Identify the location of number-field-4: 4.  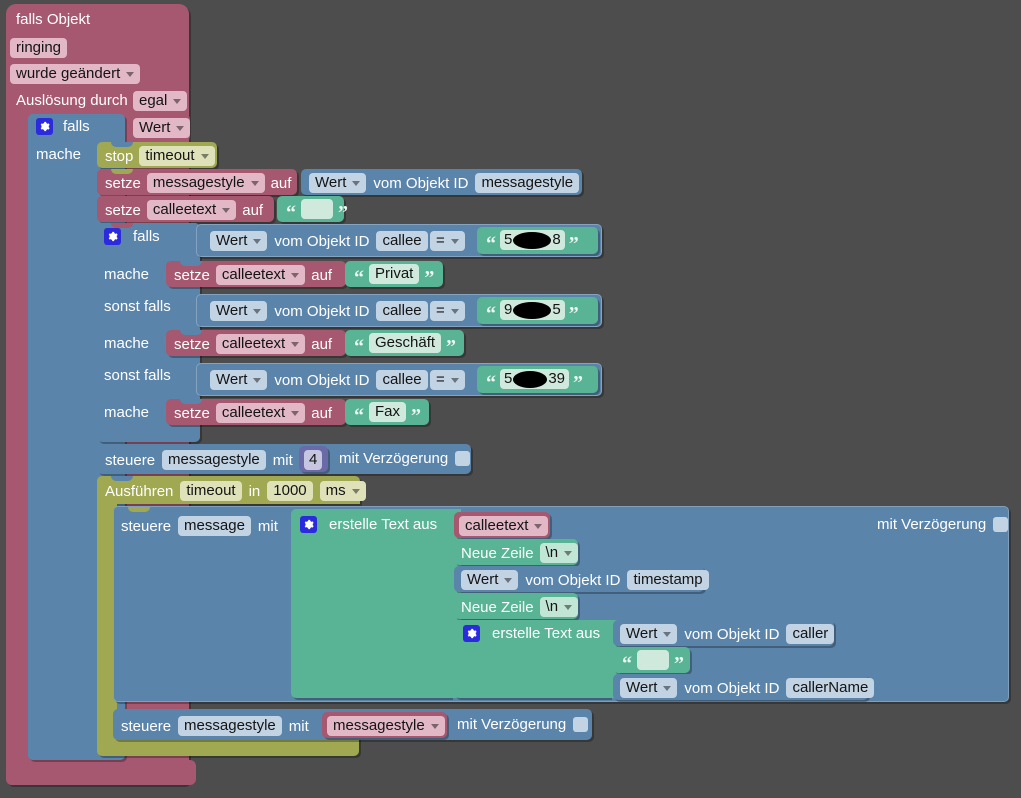
(313, 460).